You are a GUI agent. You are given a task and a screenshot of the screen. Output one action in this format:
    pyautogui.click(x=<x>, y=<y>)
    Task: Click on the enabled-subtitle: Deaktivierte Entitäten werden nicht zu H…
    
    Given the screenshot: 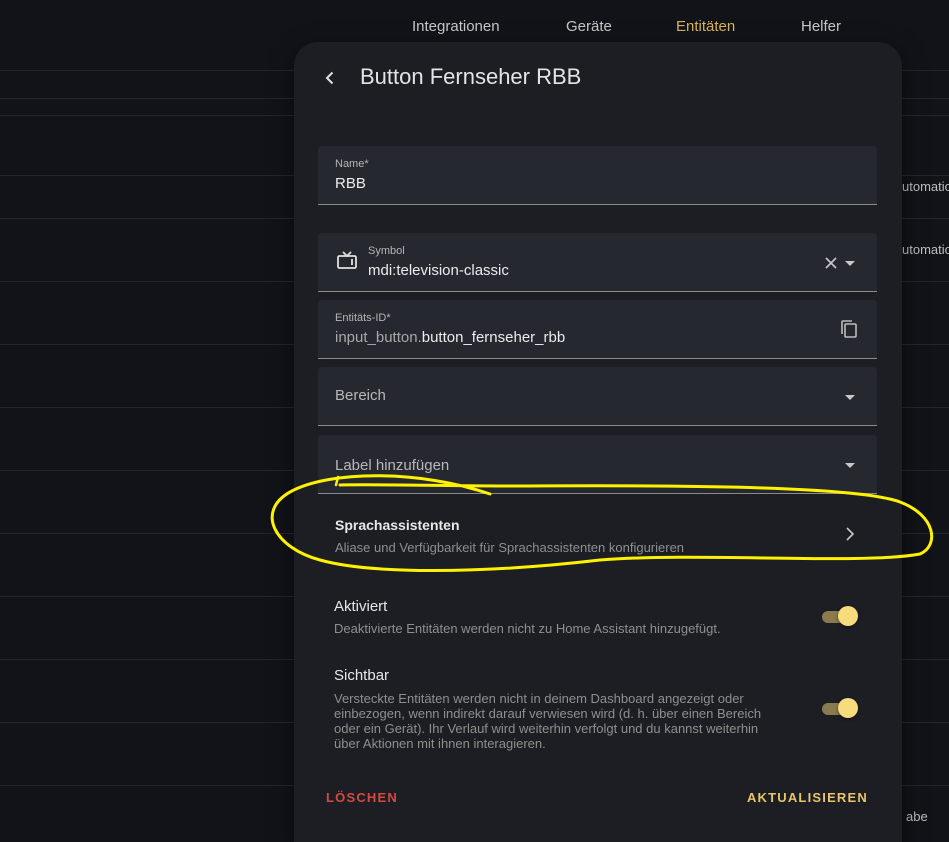 What is the action you would take?
    pyautogui.click(x=527, y=628)
    